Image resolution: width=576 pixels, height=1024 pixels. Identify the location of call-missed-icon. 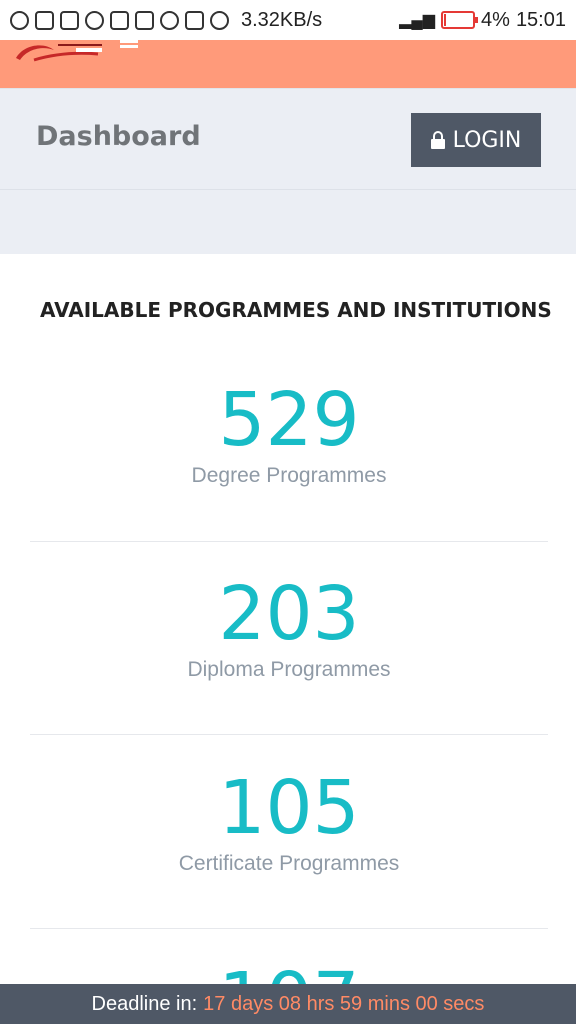
(119, 20).